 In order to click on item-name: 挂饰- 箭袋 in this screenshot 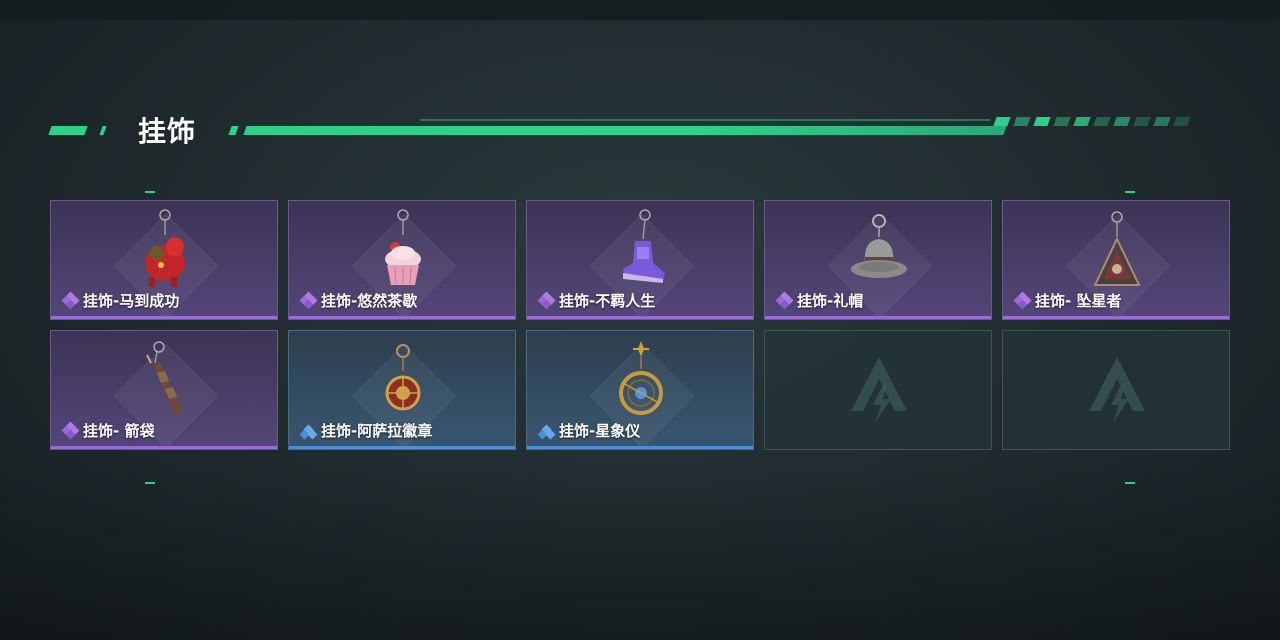, I will do `click(119, 431)`.